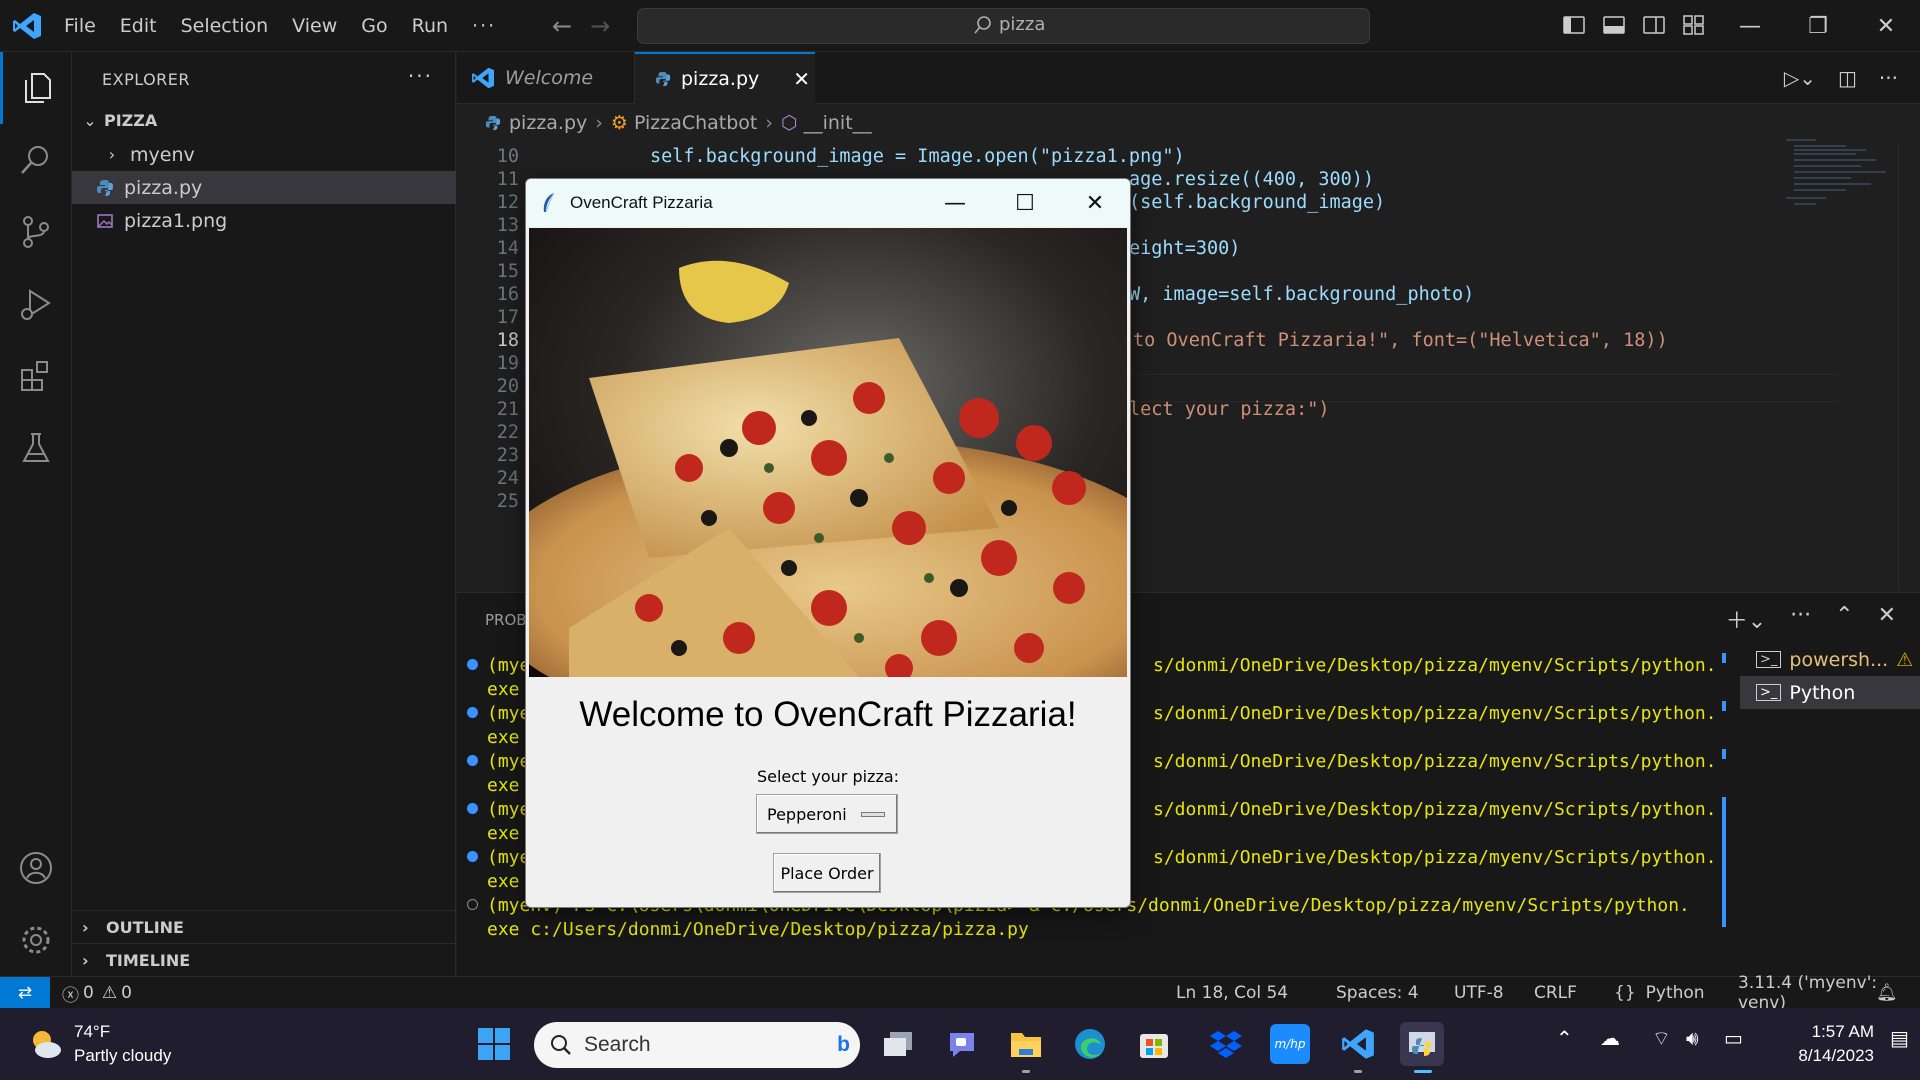 Image resolution: width=1920 pixels, height=1080 pixels. Describe the element at coordinates (314, 26) in the screenshot. I see `menu-view: View` at that location.